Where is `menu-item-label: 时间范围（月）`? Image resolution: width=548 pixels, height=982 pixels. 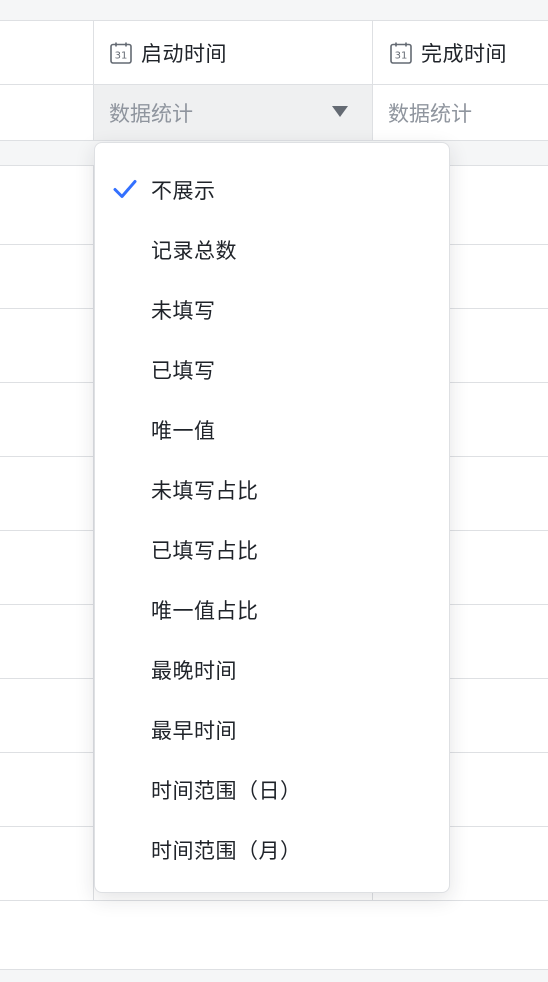 menu-item-label: 时间范围（月） is located at coordinates (226, 851).